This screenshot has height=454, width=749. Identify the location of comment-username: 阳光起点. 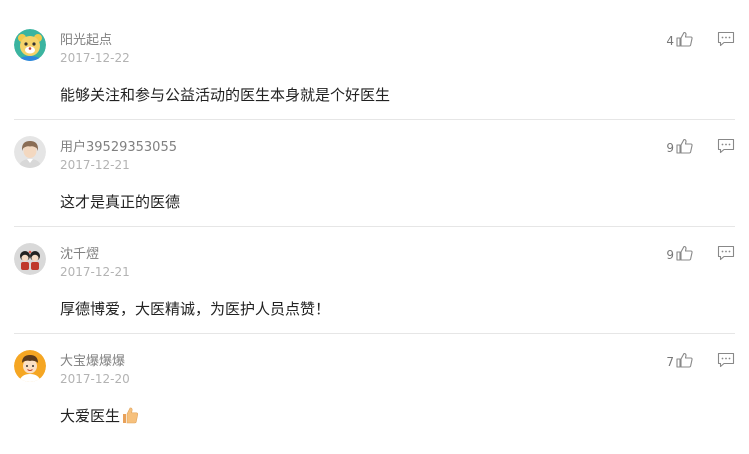
(86, 38).